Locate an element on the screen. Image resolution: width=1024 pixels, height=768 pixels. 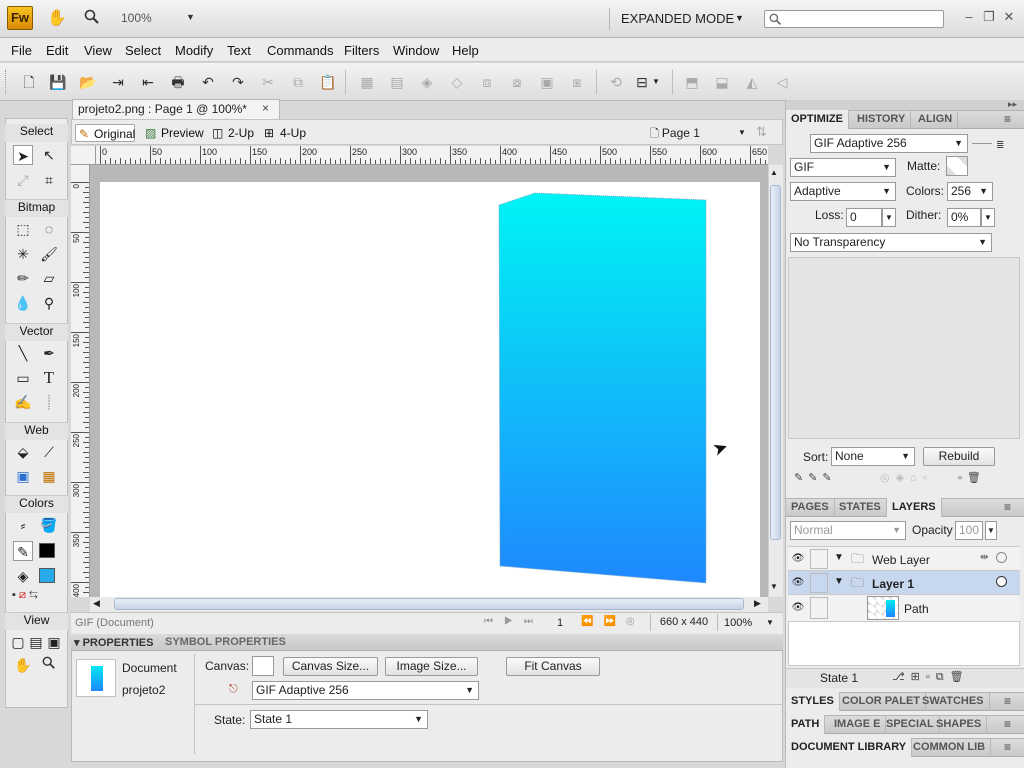
pen-tool-icon: ✒ is located at coordinates (49, 353).